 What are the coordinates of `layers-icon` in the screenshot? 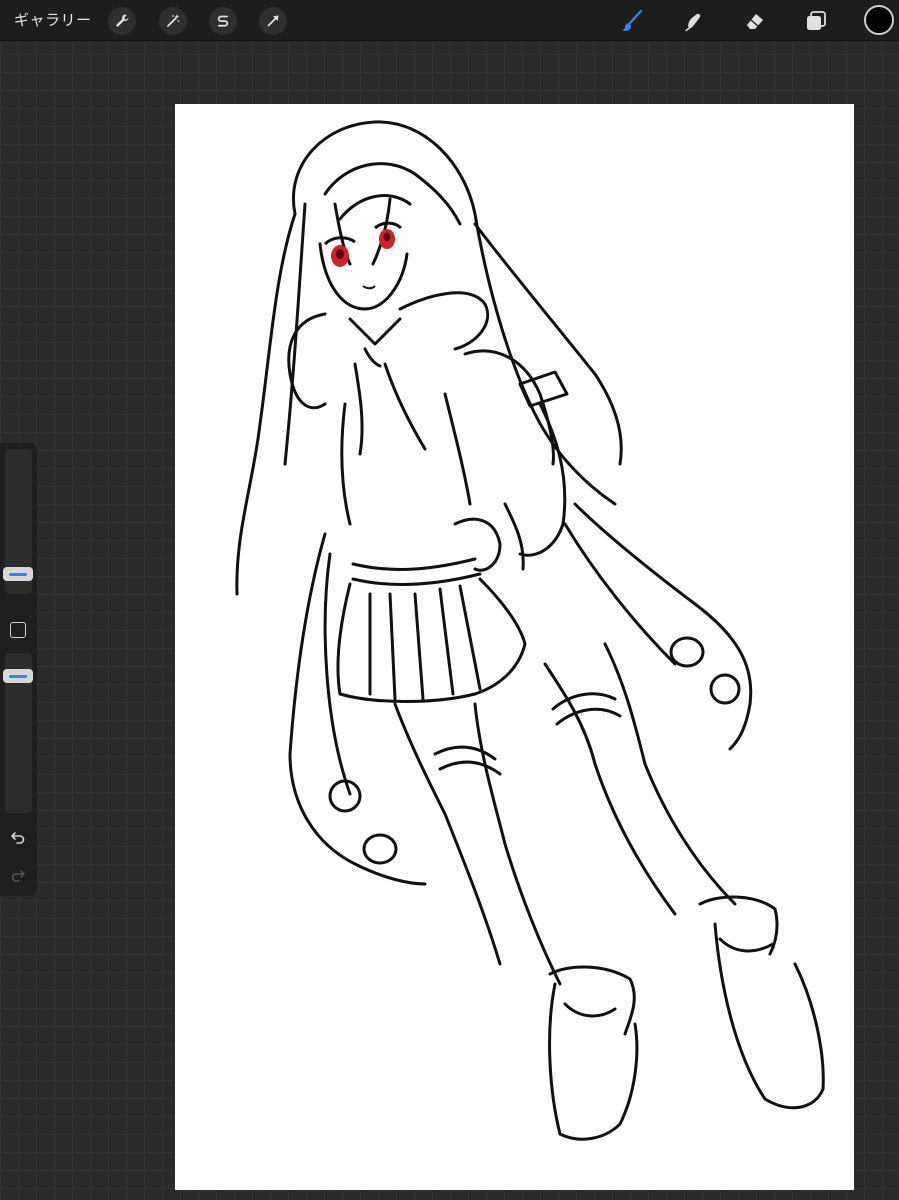 It's located at (816, 21).